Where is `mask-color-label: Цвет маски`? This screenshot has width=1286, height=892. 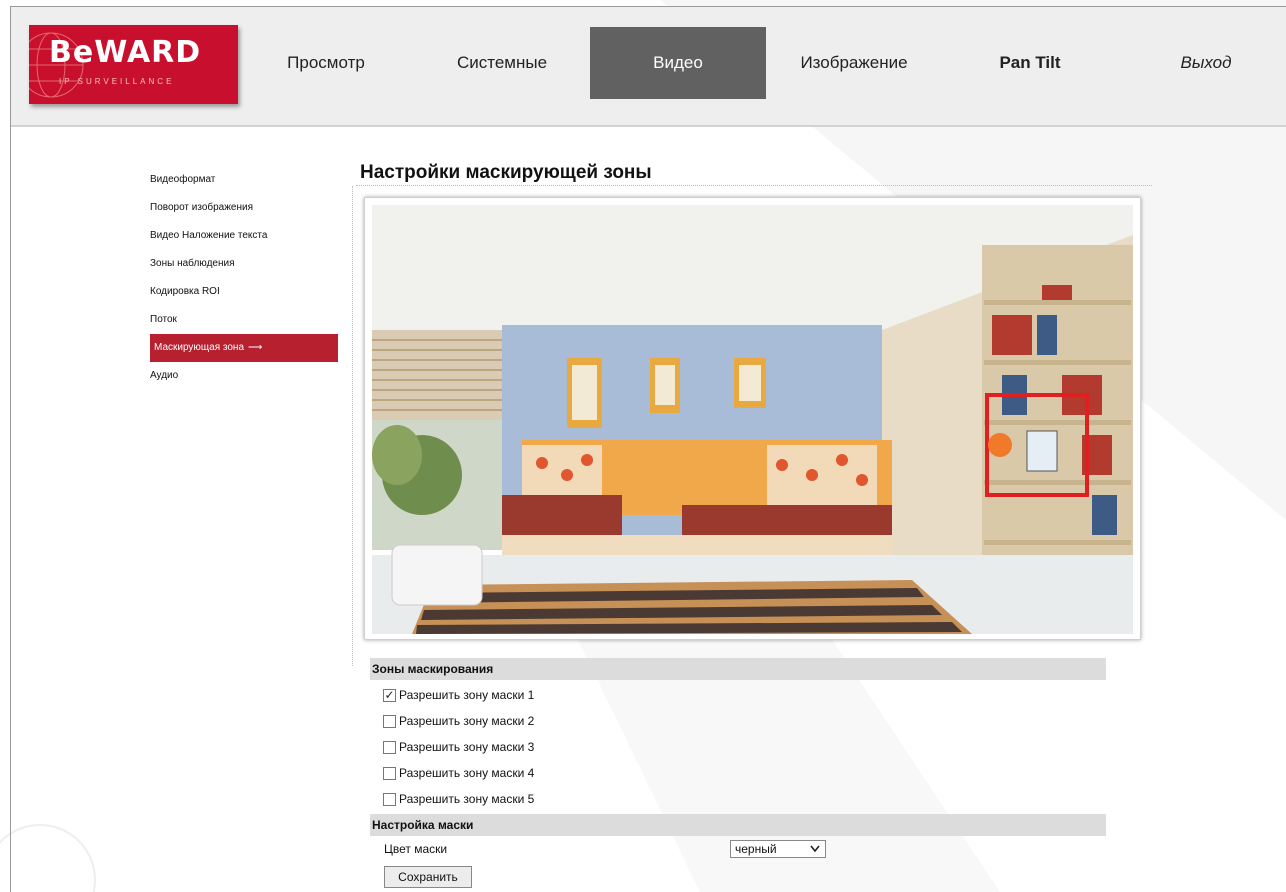
mask-color-label: Цвет маски is located at coordinates (416, 849).